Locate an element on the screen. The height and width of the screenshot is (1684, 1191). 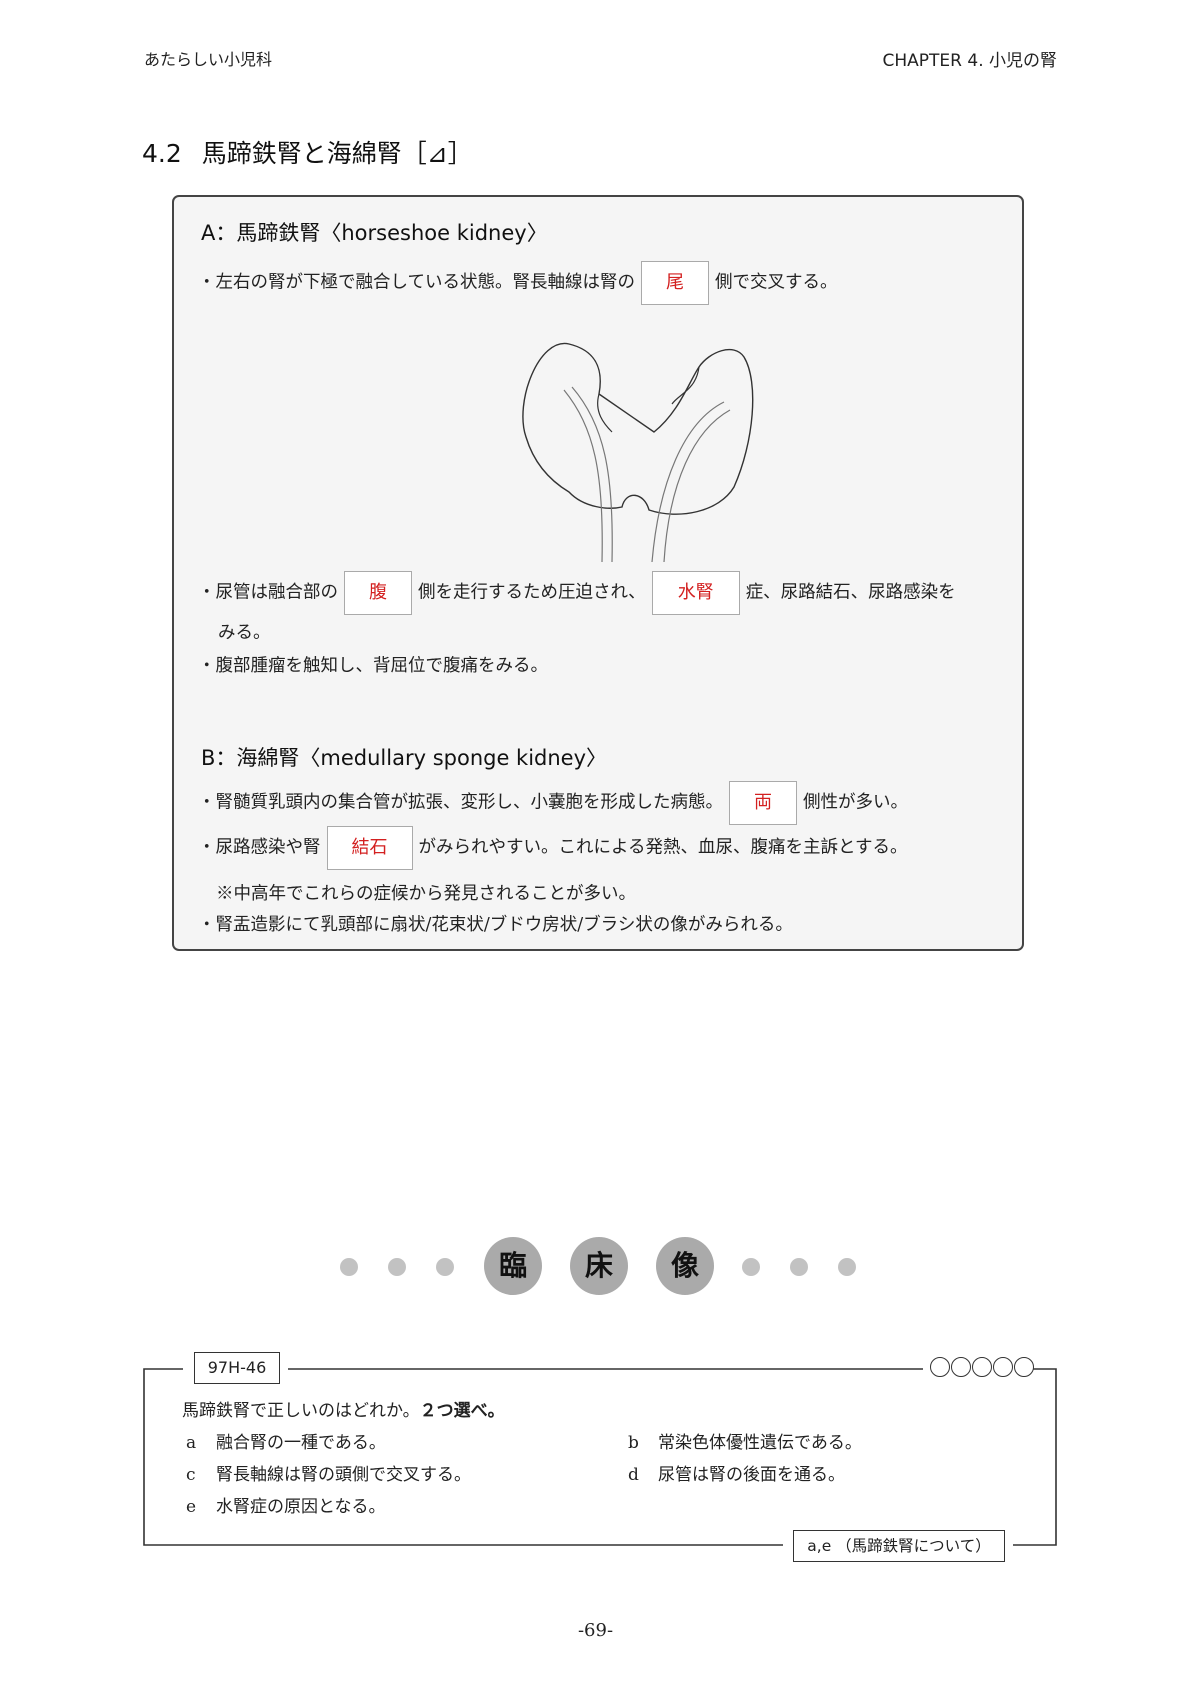
difficulty-circles is located at coordinates (982, 1368).